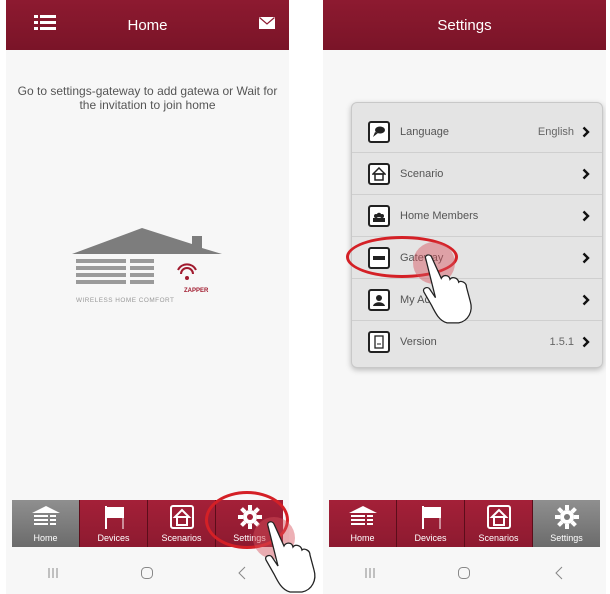  Describe the element at coordinates (379, 215) in the screenshot. I see `members-icon` at that location.